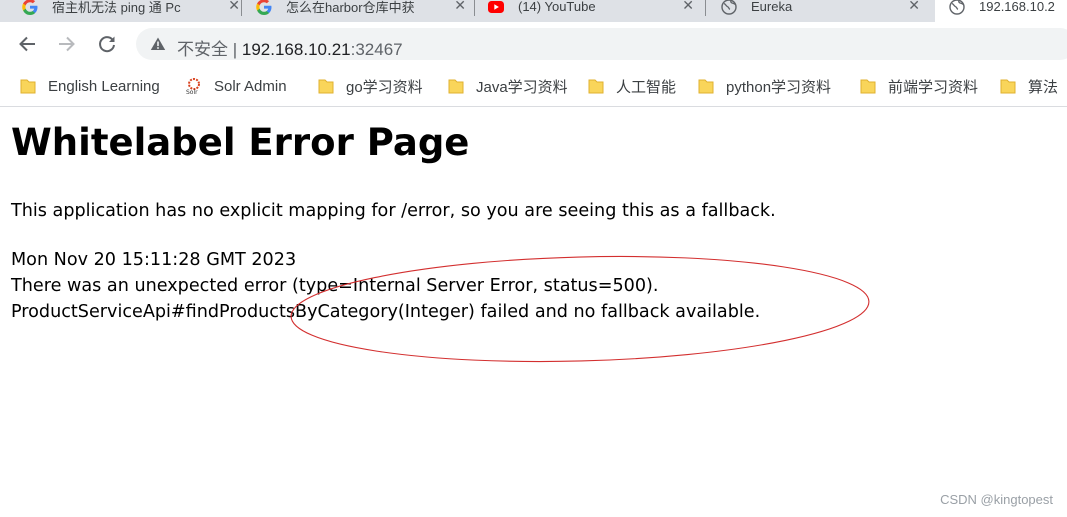 The height and width of the screenshot is (517, 1067). I want to click on tab-eureka: Eureka ✕, so click(820, 11).